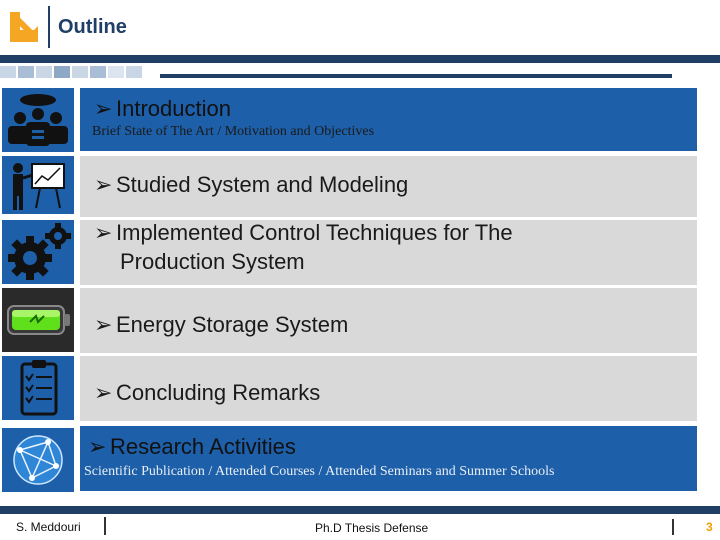 This screenshot has height=540, width=720. I want to click on item-label-research-activities: ➢ Research Activities, so click(192, 447).